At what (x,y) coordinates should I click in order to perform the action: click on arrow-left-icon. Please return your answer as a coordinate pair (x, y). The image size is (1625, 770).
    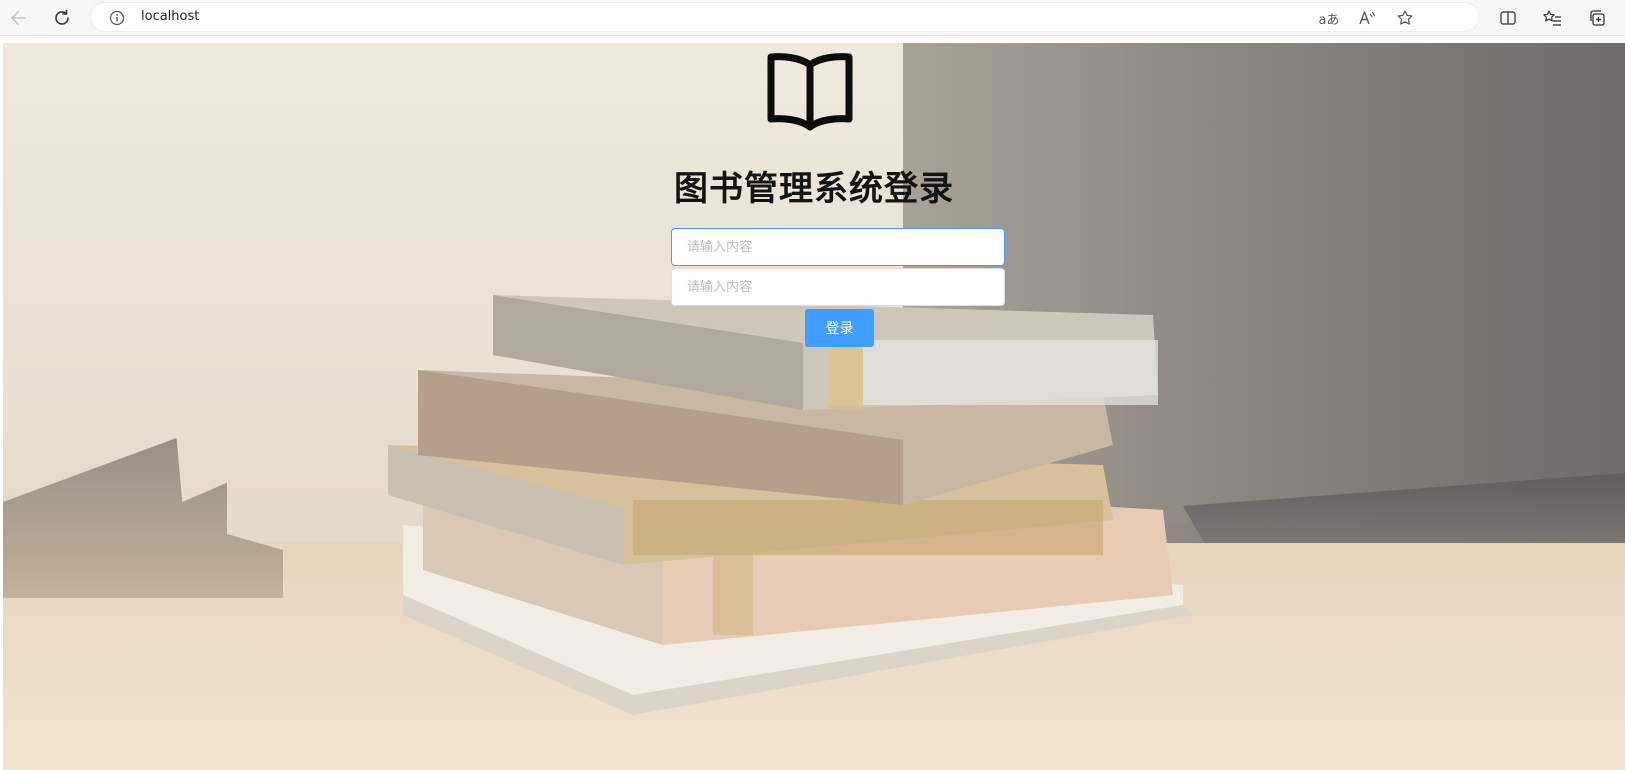
    Looking at the image, I should click on (18, 18).